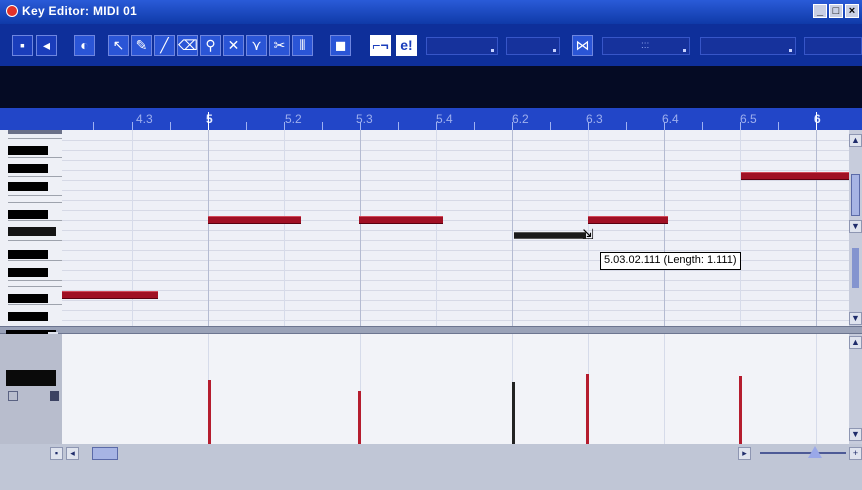 The width and height of the screenshot is (862, 490). What do you see at coordinates (84, 45) in the screenshot?
I see `autoscroll-icon: ◐` at bounding box center [84, 45].